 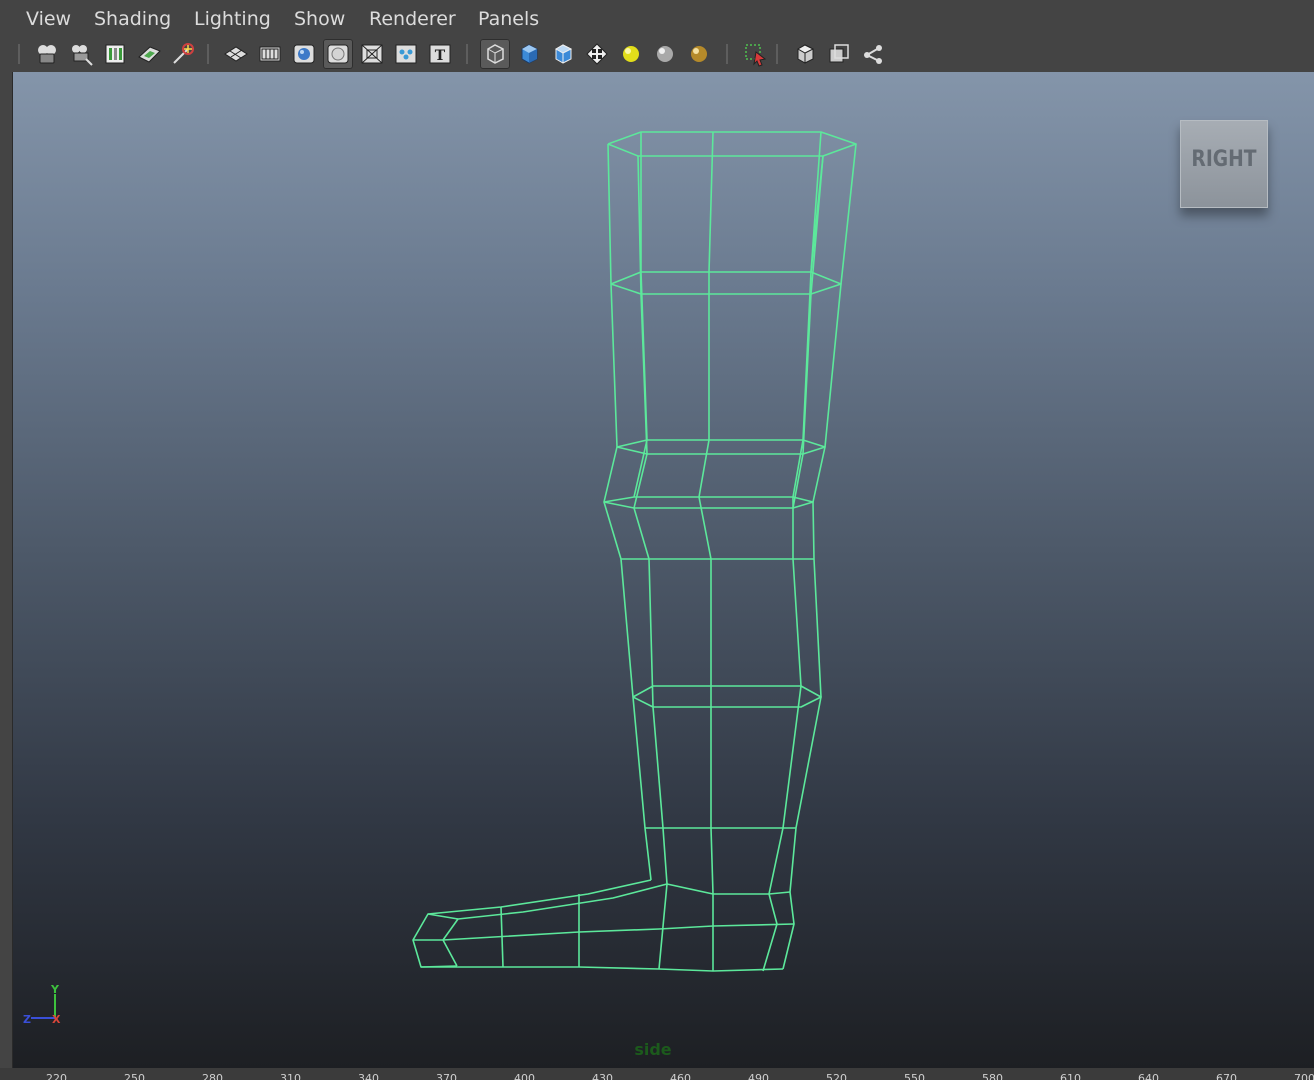 I want to click on grid-icon, so click(x=236, y=54).